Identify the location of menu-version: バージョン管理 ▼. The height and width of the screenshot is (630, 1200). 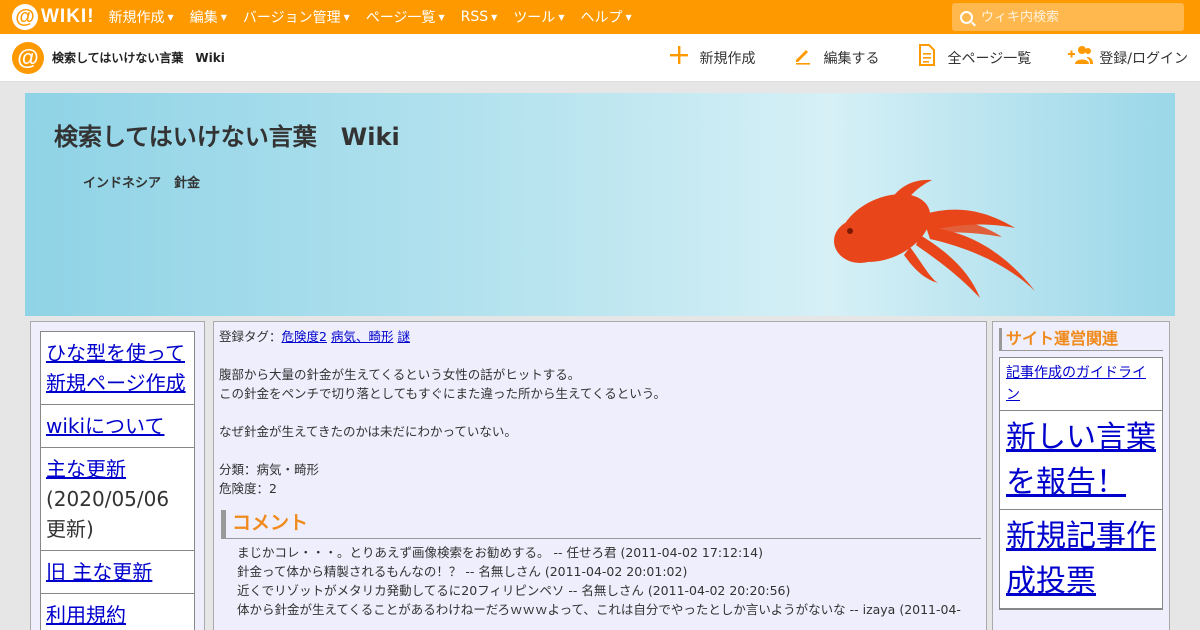
(296, 17).